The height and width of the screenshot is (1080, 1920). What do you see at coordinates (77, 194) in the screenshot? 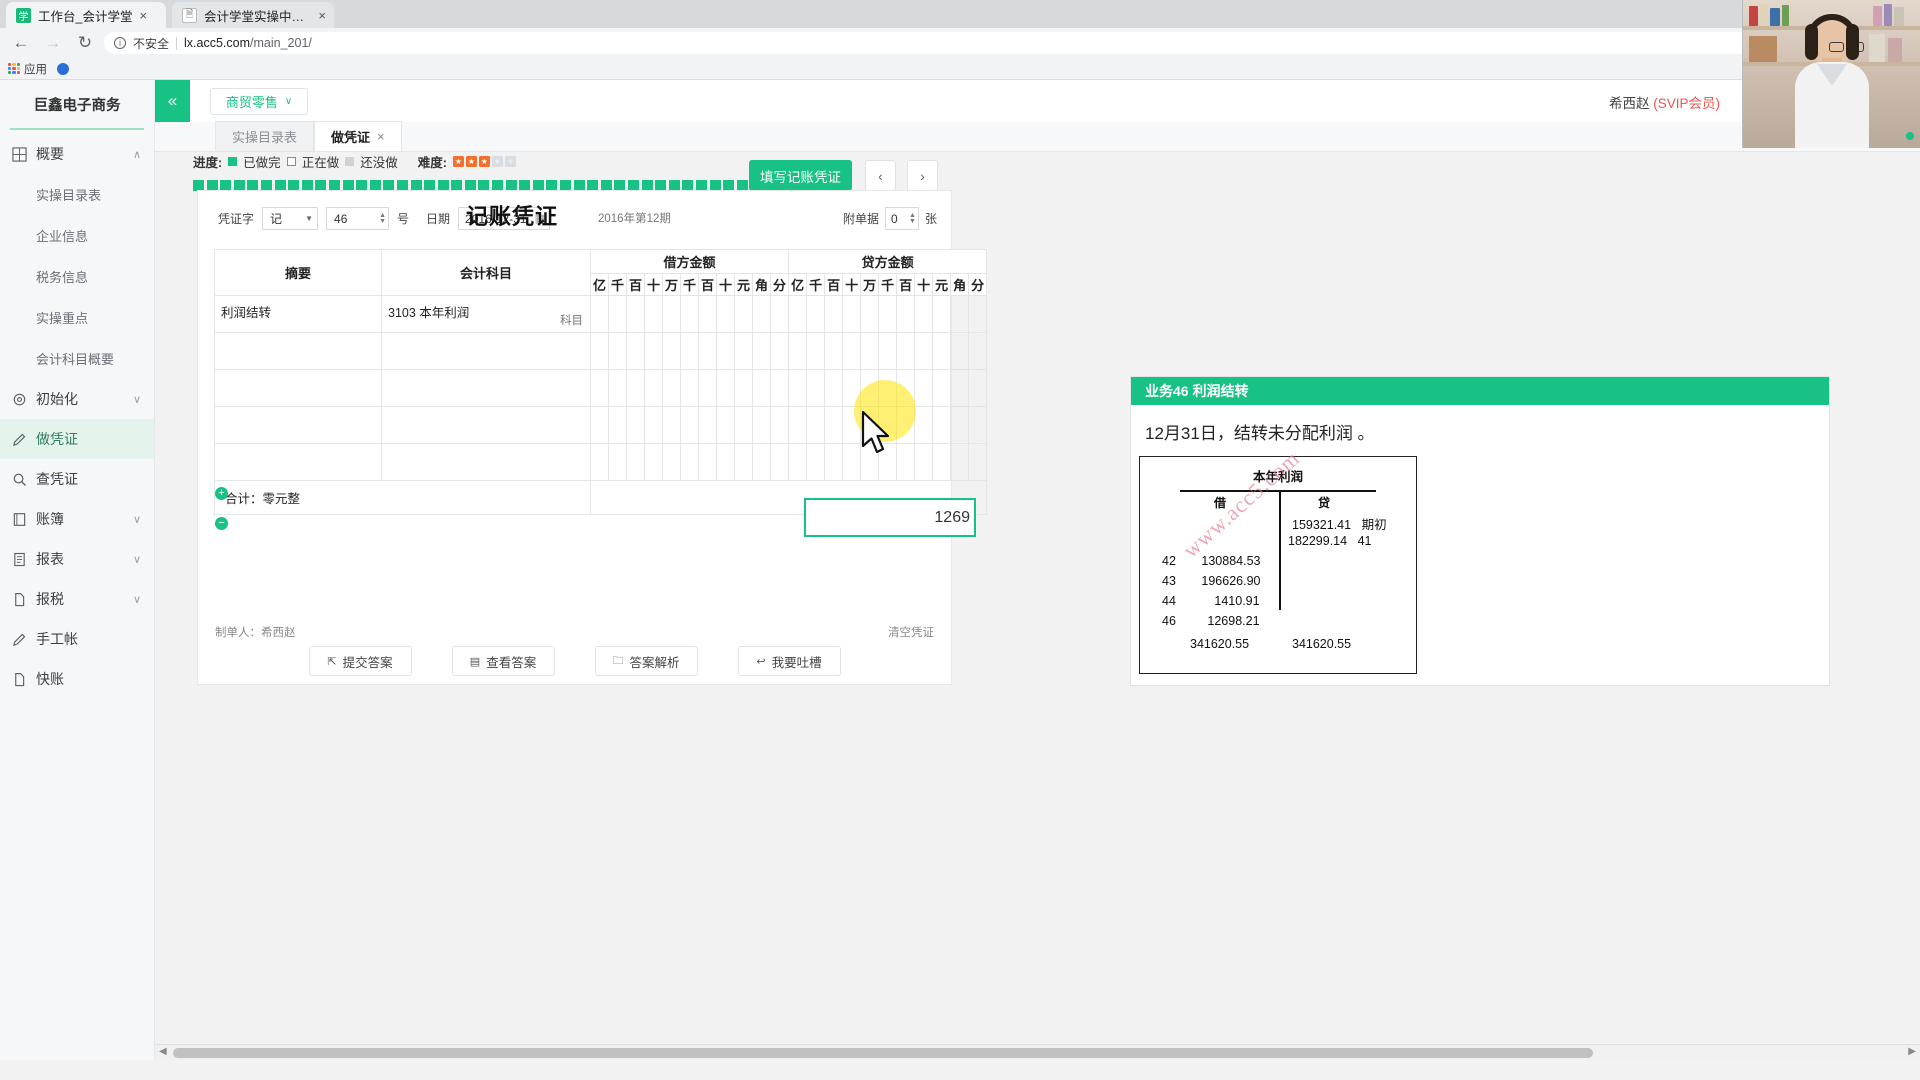
I see `sidebar-subitem-catalog: 实操目录表` at bounding box center [77, 194].